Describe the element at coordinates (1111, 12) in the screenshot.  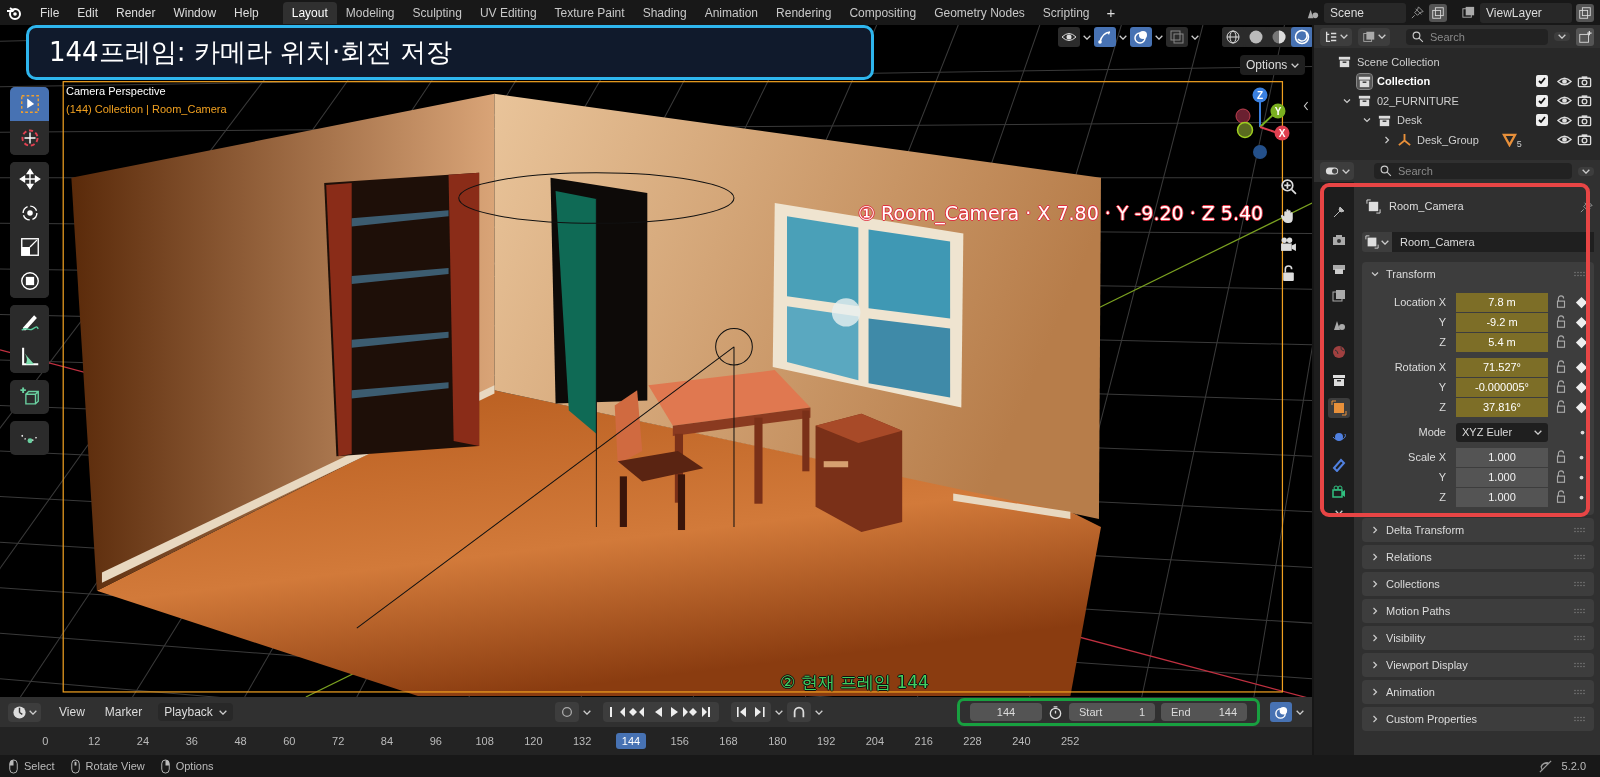
I see `add-workspace-button: +` at that location.